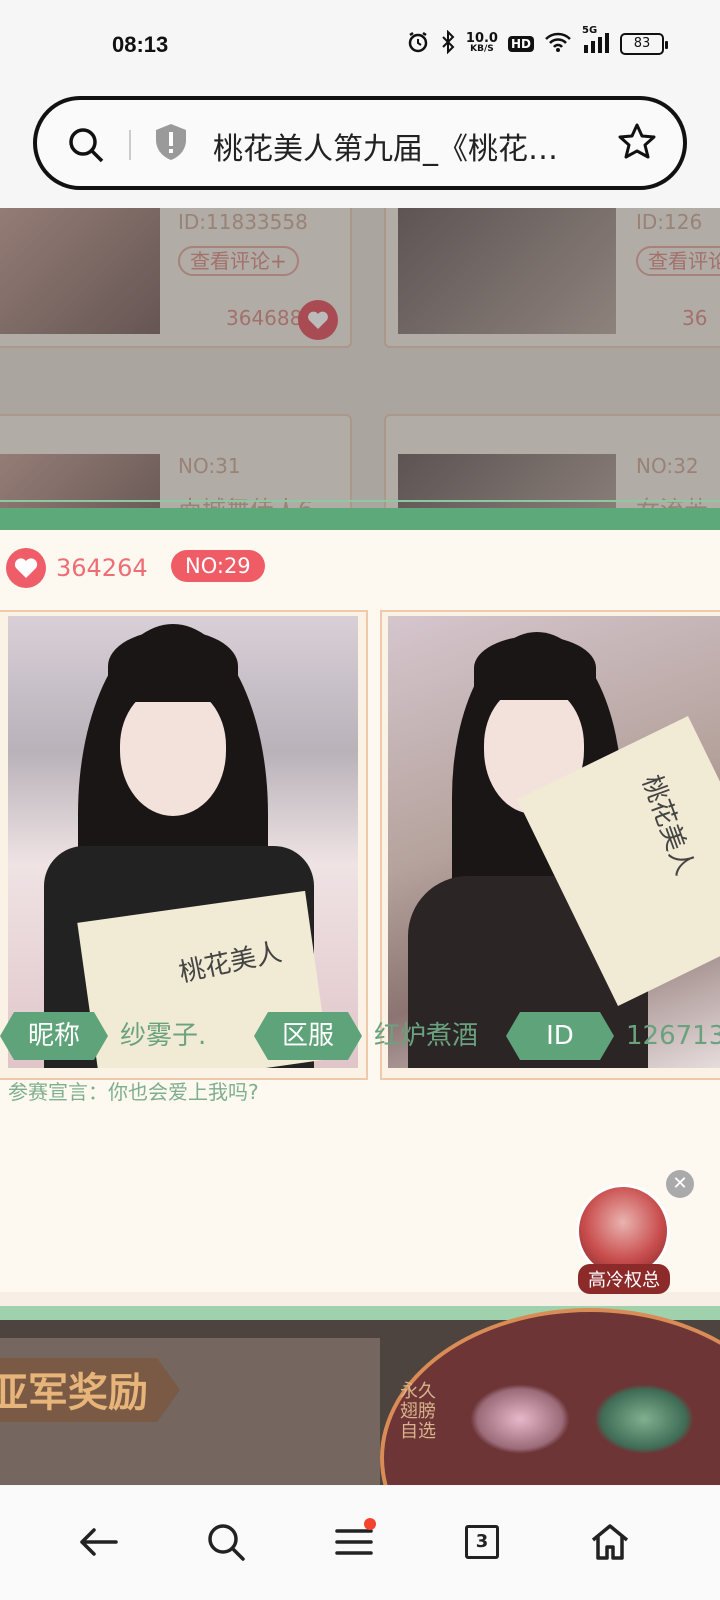 This screenshot has width=720, height=1600. Describe the element at coordinates (360, 501) in the screenshot. I see `divider-line` at that location.